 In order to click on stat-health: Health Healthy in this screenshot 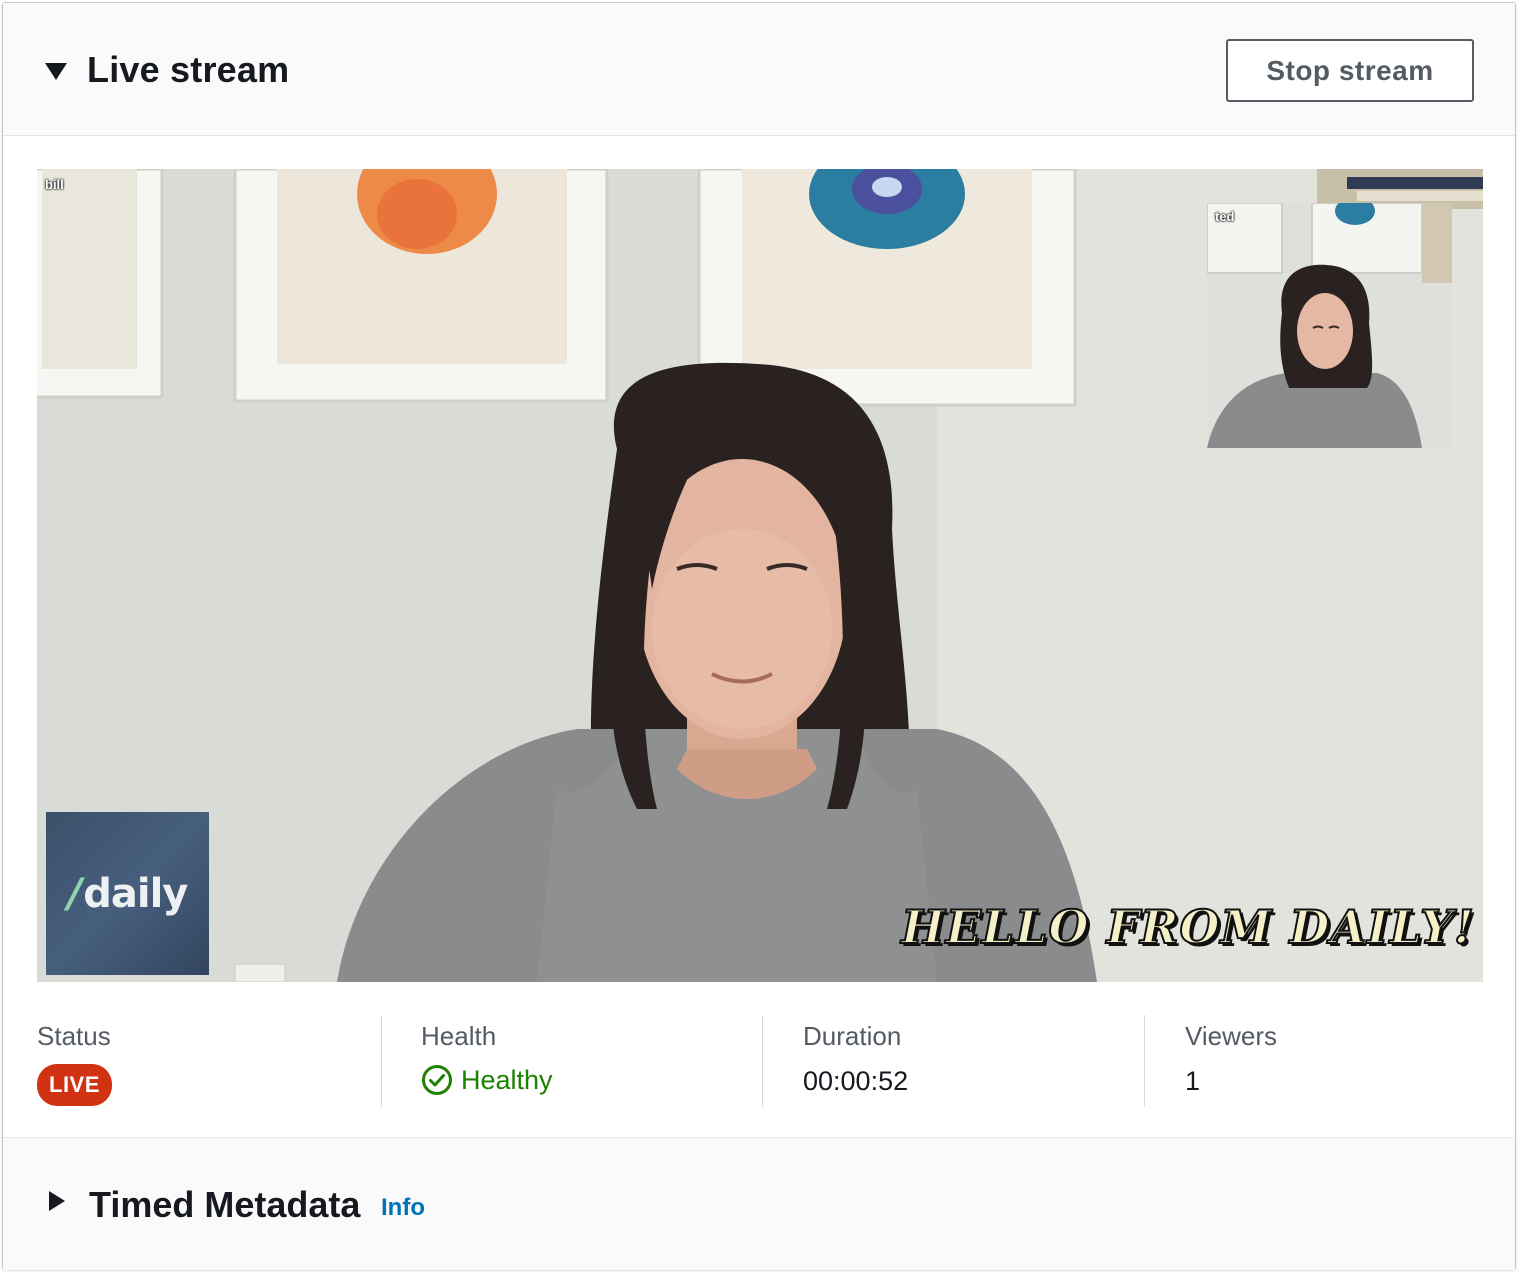, I will do `click(591, 1061)`.